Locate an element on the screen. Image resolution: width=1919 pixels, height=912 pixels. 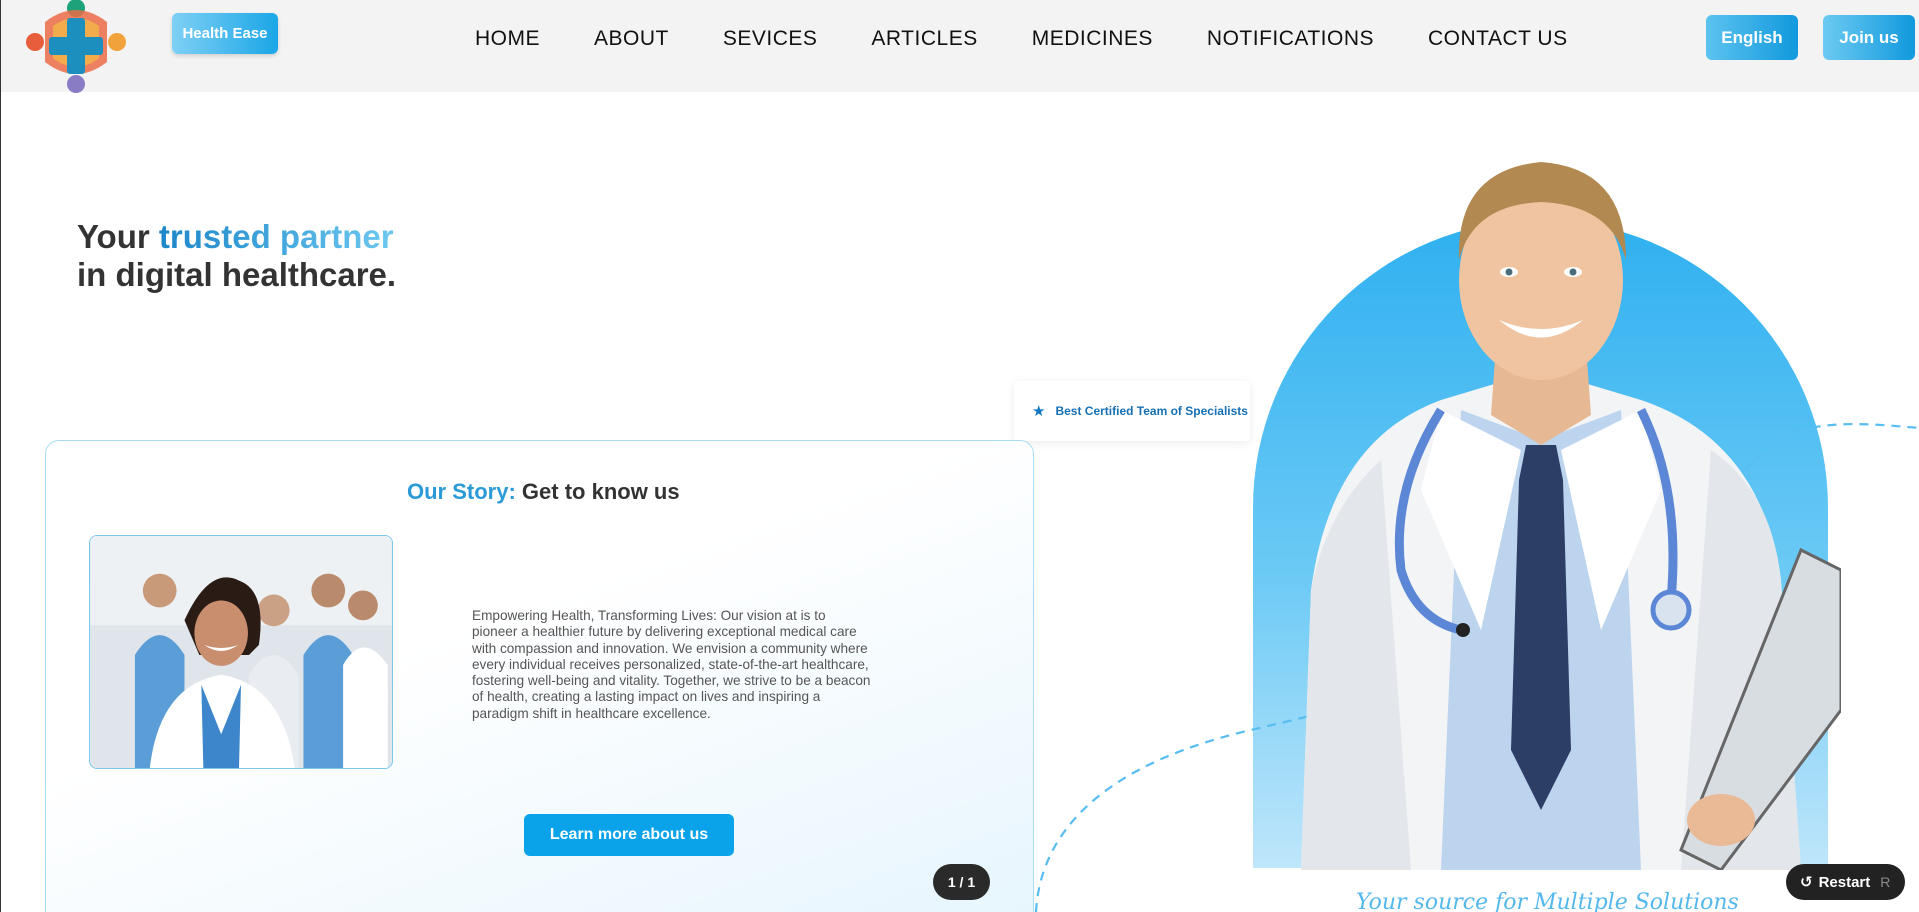
nav-link-home: HOME is located at coordinates (507, 39).